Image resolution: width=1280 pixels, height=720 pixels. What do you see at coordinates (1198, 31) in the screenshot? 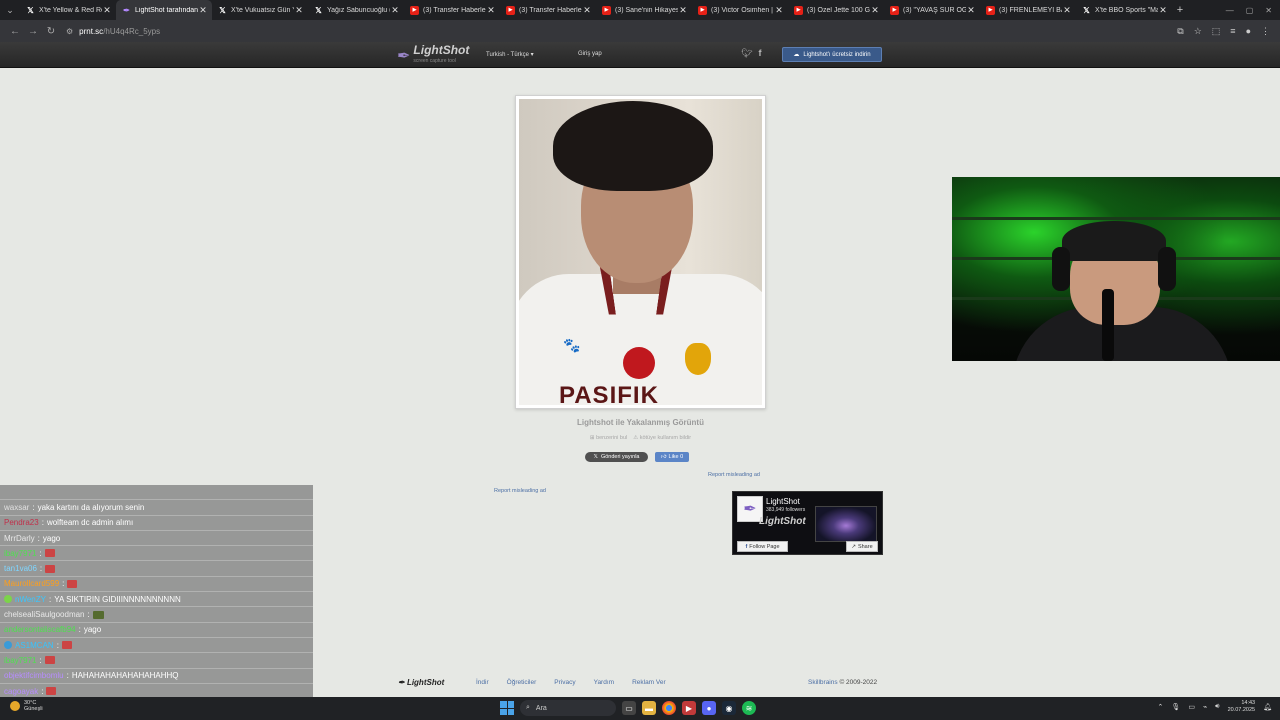
I see `bookmark-star-icon: ☆` at bounding box center [1198, 31].